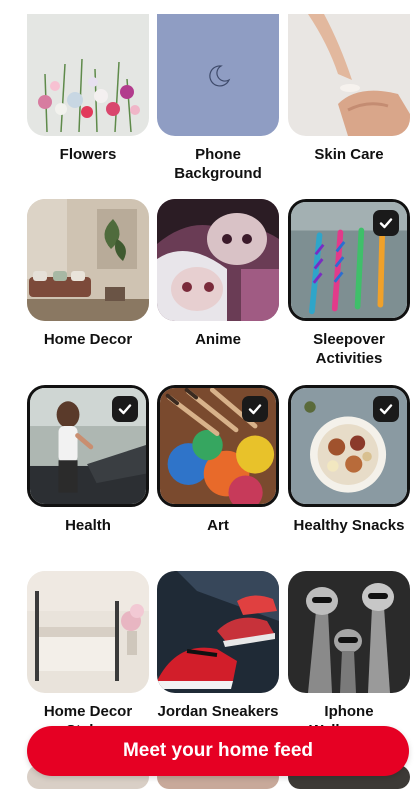 This screenshot has width=415, height=789. I want to click on phone-background-image, so click(218, 75).